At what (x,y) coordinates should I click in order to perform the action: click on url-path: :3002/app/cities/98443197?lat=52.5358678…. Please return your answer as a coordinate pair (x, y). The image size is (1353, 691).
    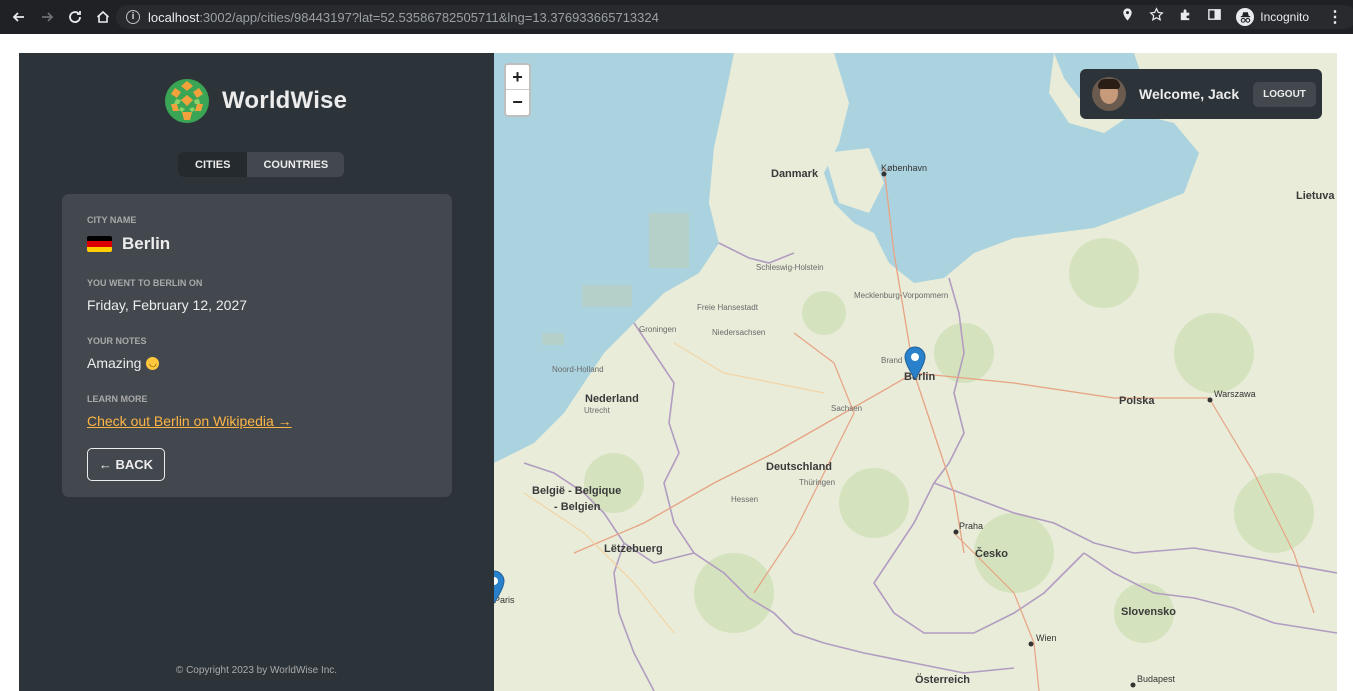
    Looking at the image, I should click on (429, 17).